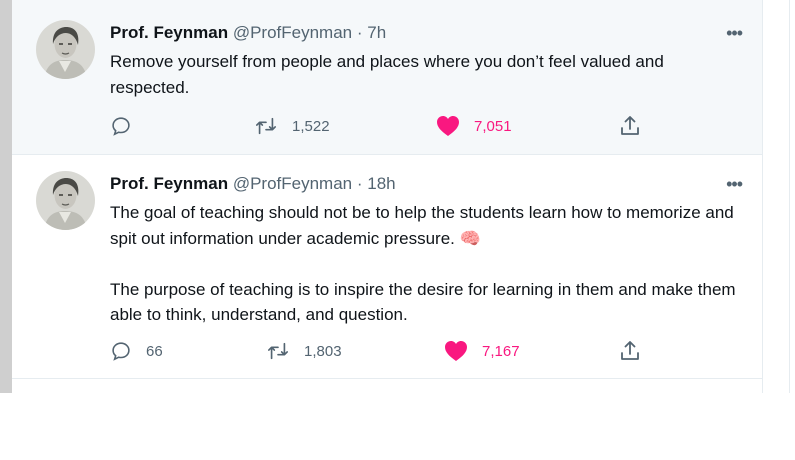  What do you see at coordinates (136, 351) in the screenshot?
I see `reply-button: 66` at bounding box center [136, 351].